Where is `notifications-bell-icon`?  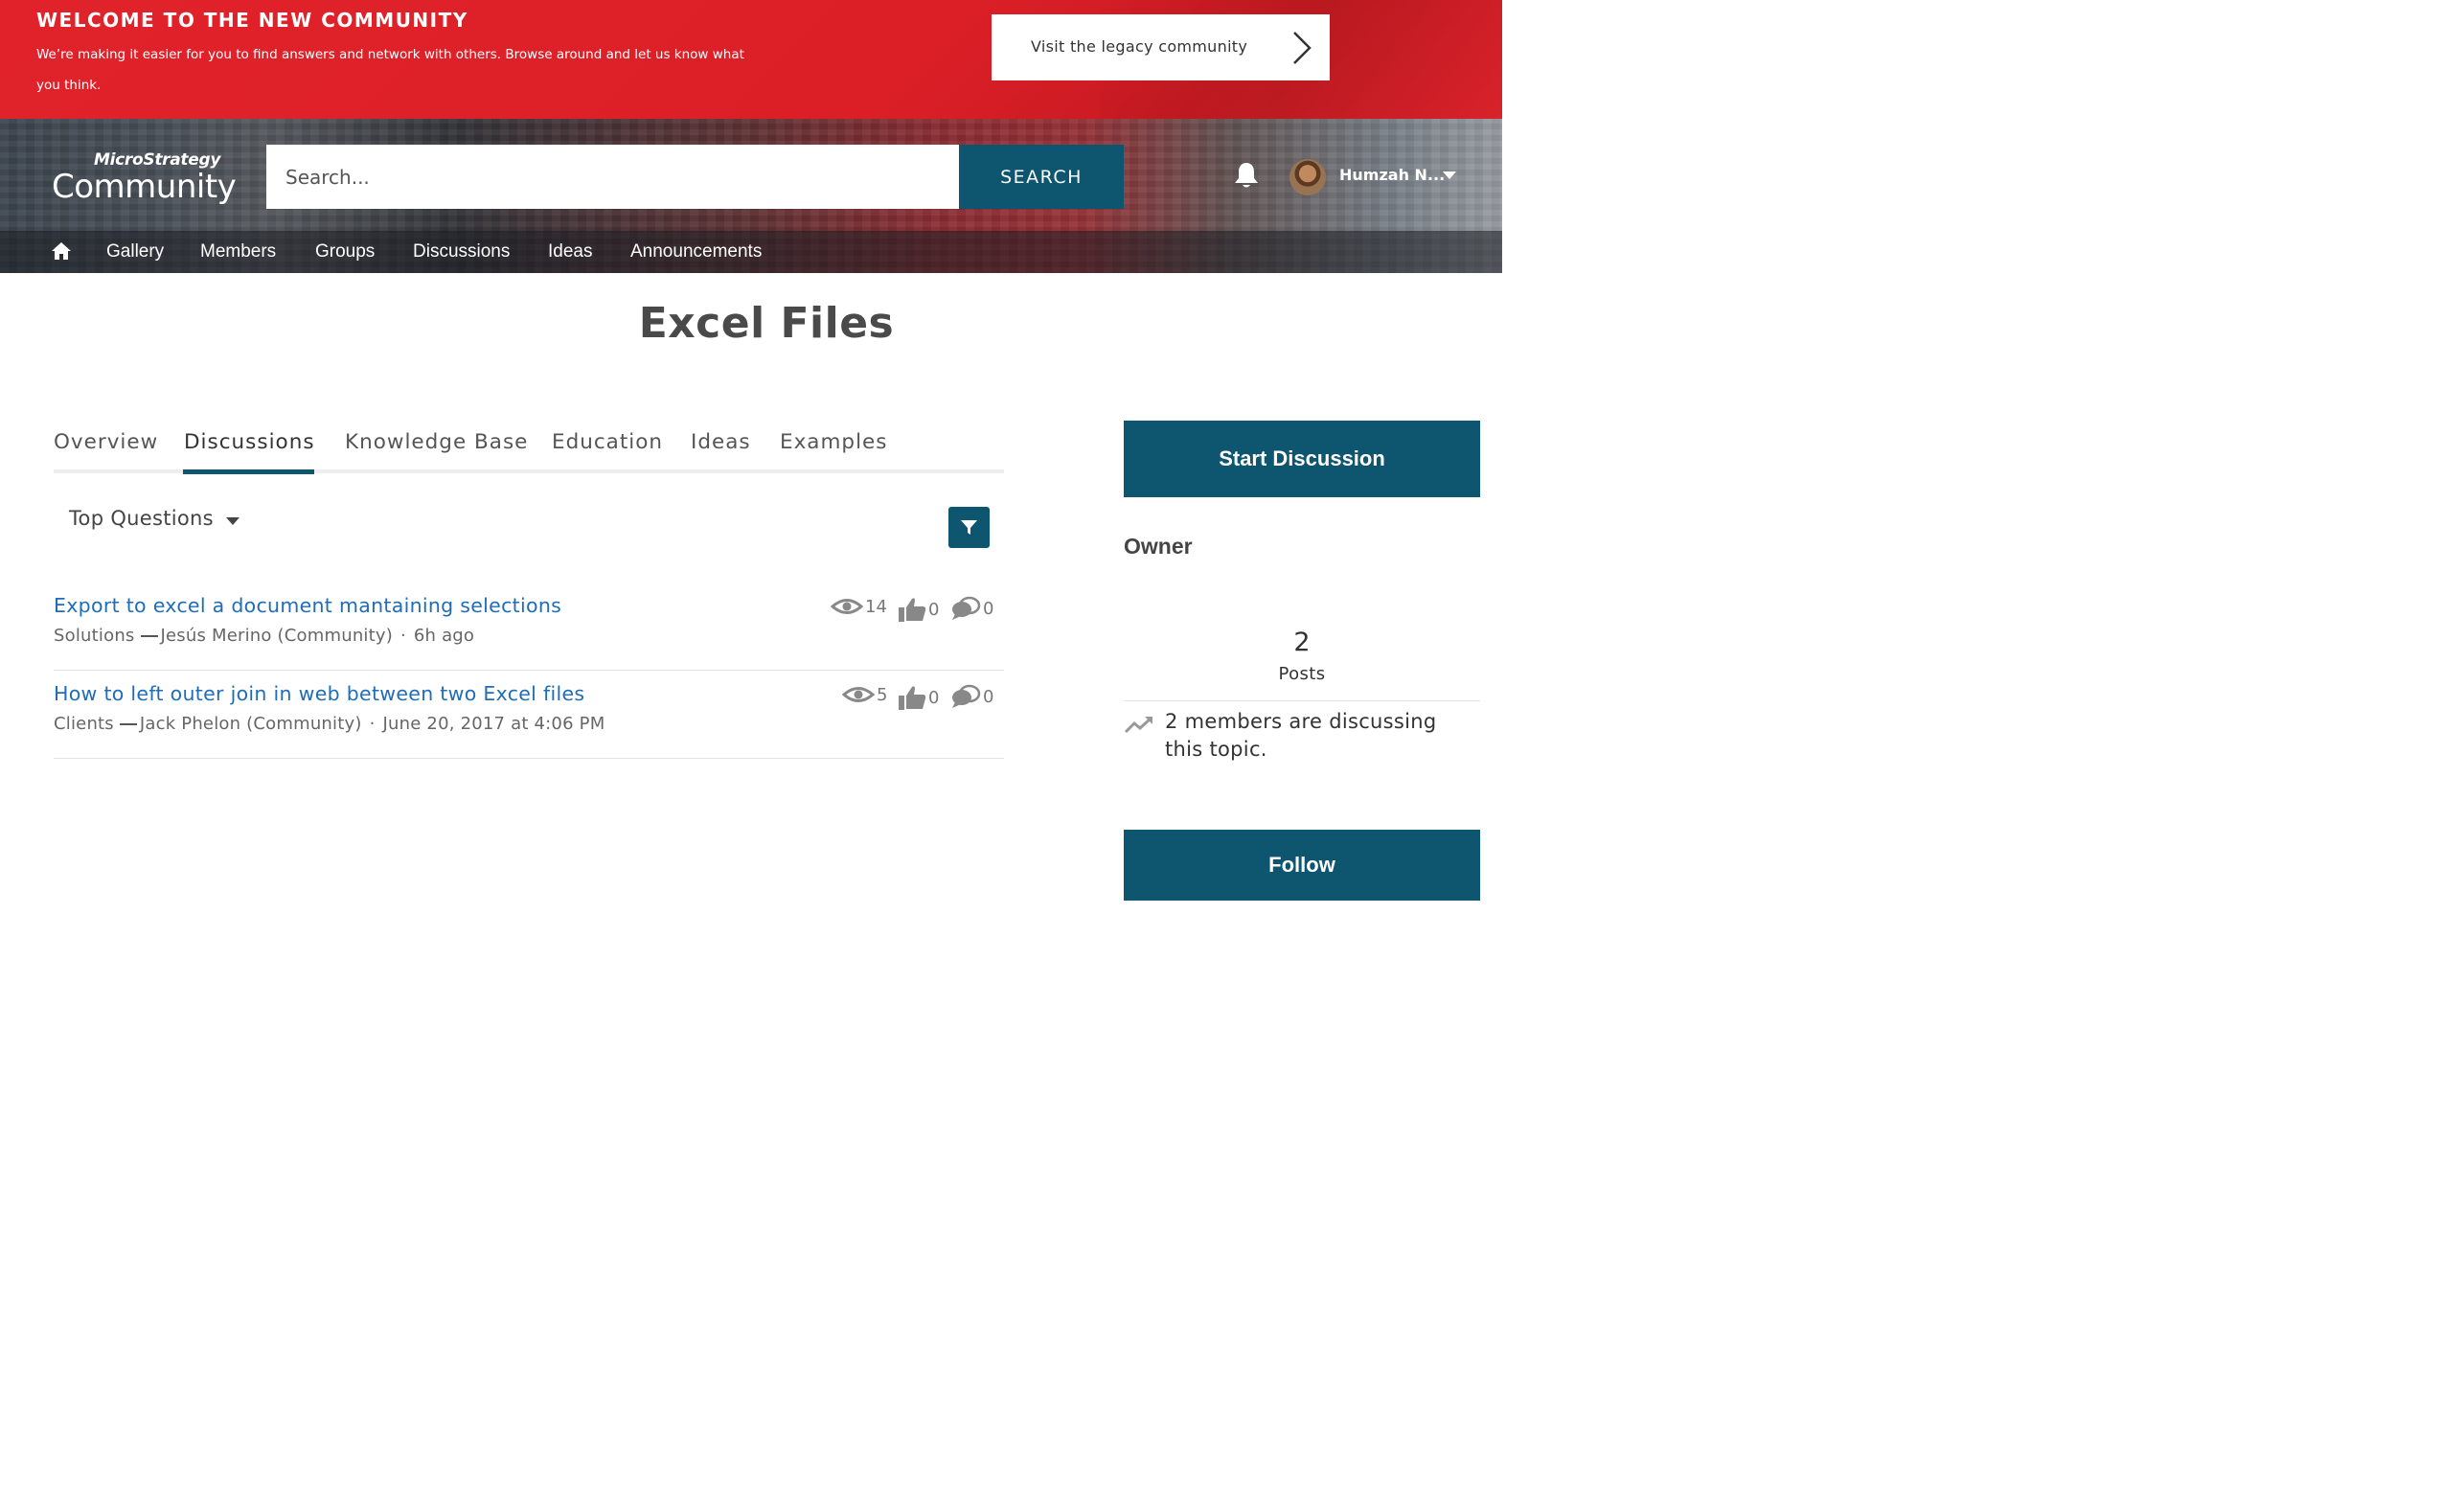 notifications-bell-icon is located at coordinates (1246, 175).